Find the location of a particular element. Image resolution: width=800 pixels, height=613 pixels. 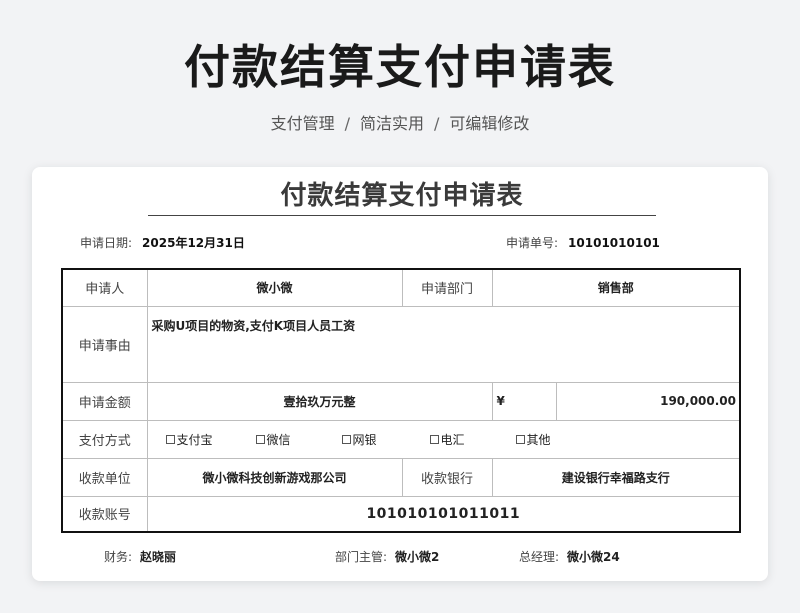

payee-label: 收款单位 is located at coordinates (104, 477).